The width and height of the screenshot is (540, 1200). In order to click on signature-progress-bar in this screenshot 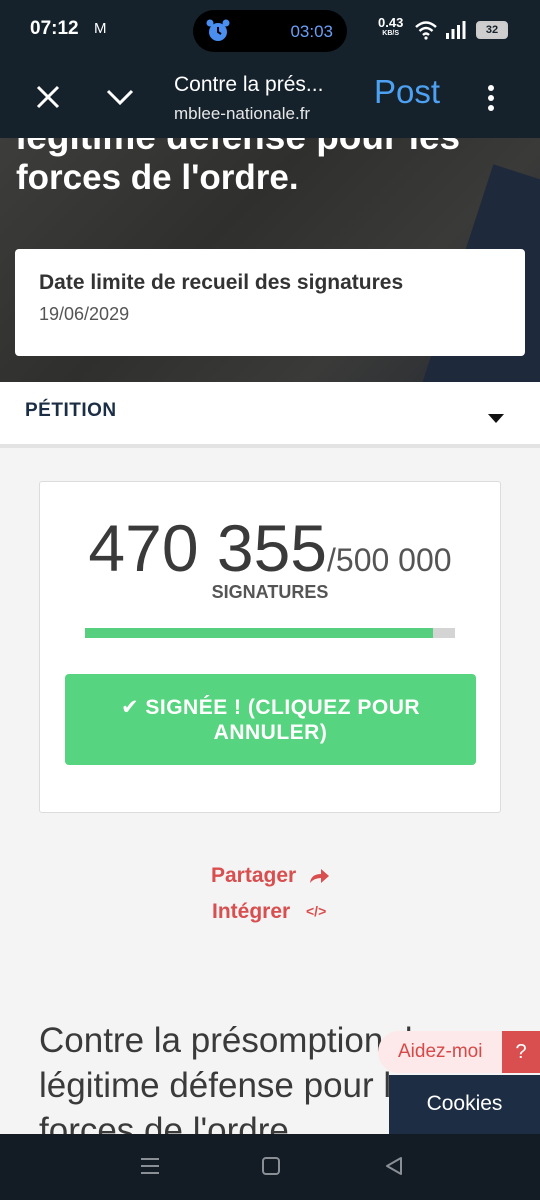, I will do `click(270, 633)`.